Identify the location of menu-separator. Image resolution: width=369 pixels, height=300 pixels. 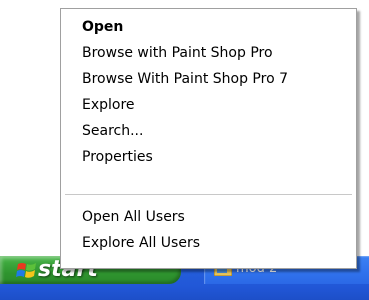
(208, 194).